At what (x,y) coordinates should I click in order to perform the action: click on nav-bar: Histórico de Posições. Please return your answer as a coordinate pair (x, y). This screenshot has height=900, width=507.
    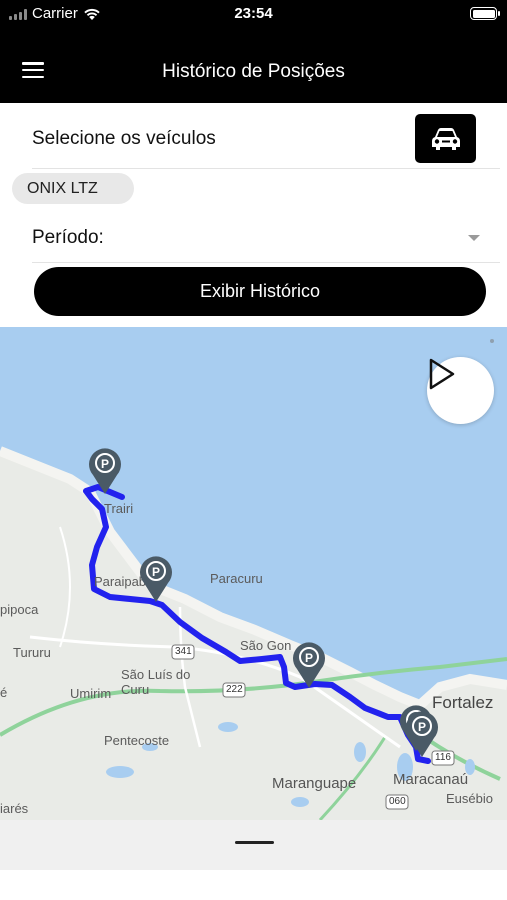
    Looking at the image, I should click on (253, 65).